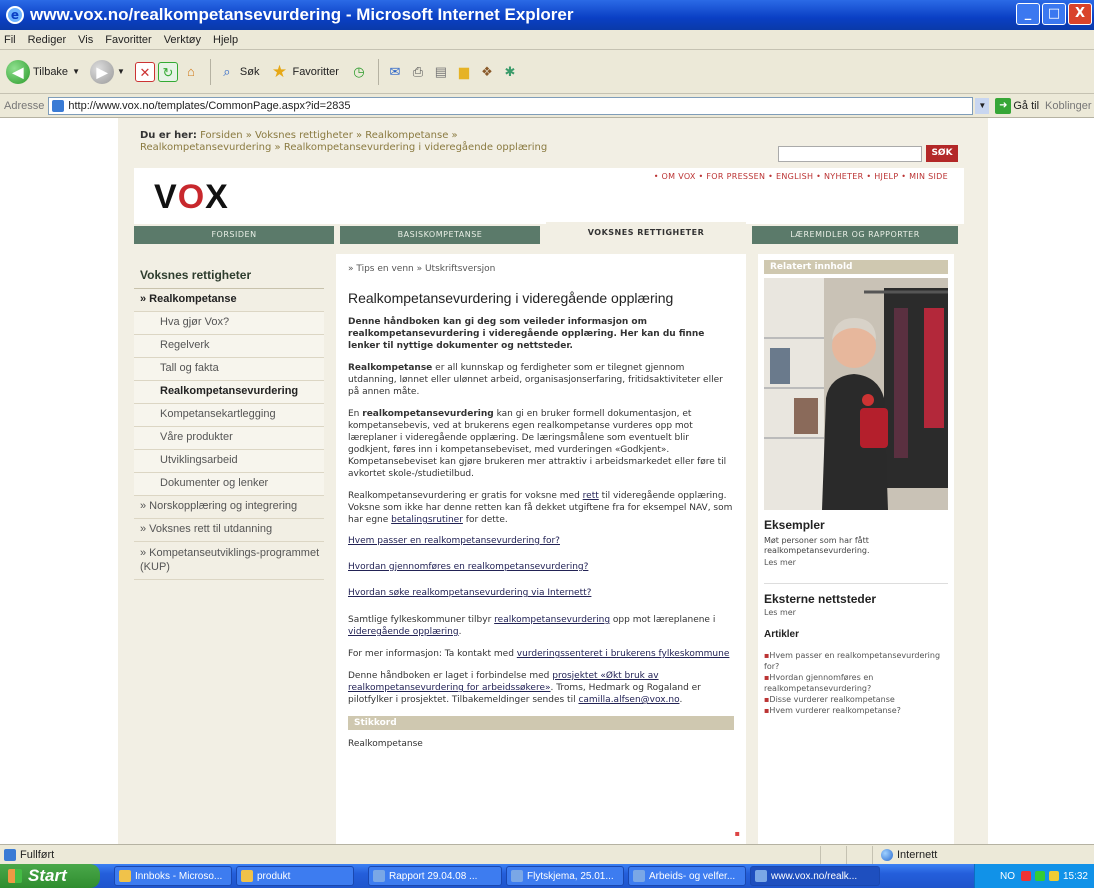  What do you see at coordinates (1053, 876) in the screenshot?
I see `tray-volume-icon` at bounding box center [1053, 876].